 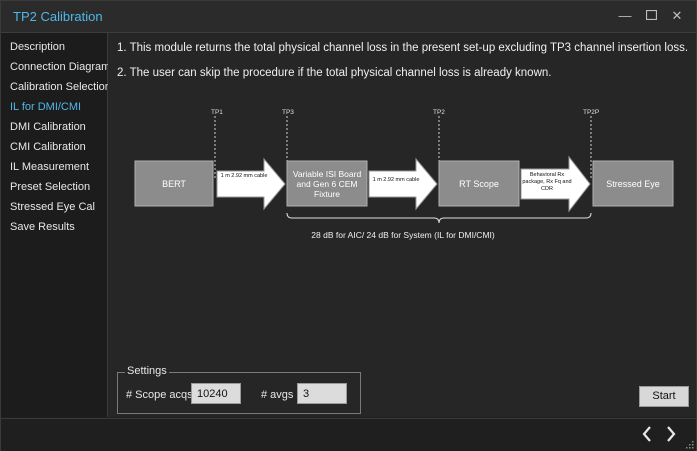 What do you see at coordinates (677, 16) in the screenshot?
I see `close-icon: ✕` at bounding box center [677, 16].